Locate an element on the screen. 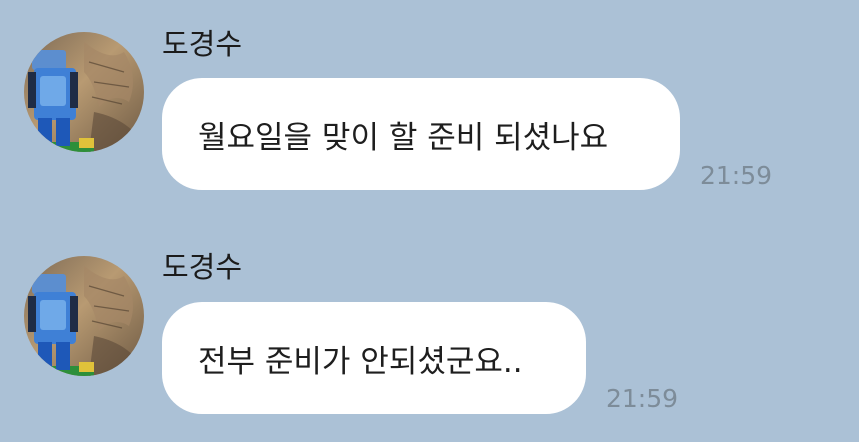  message-bubble: 전부 준비가 안되셨군요.. is located at coordinates (374, 358).